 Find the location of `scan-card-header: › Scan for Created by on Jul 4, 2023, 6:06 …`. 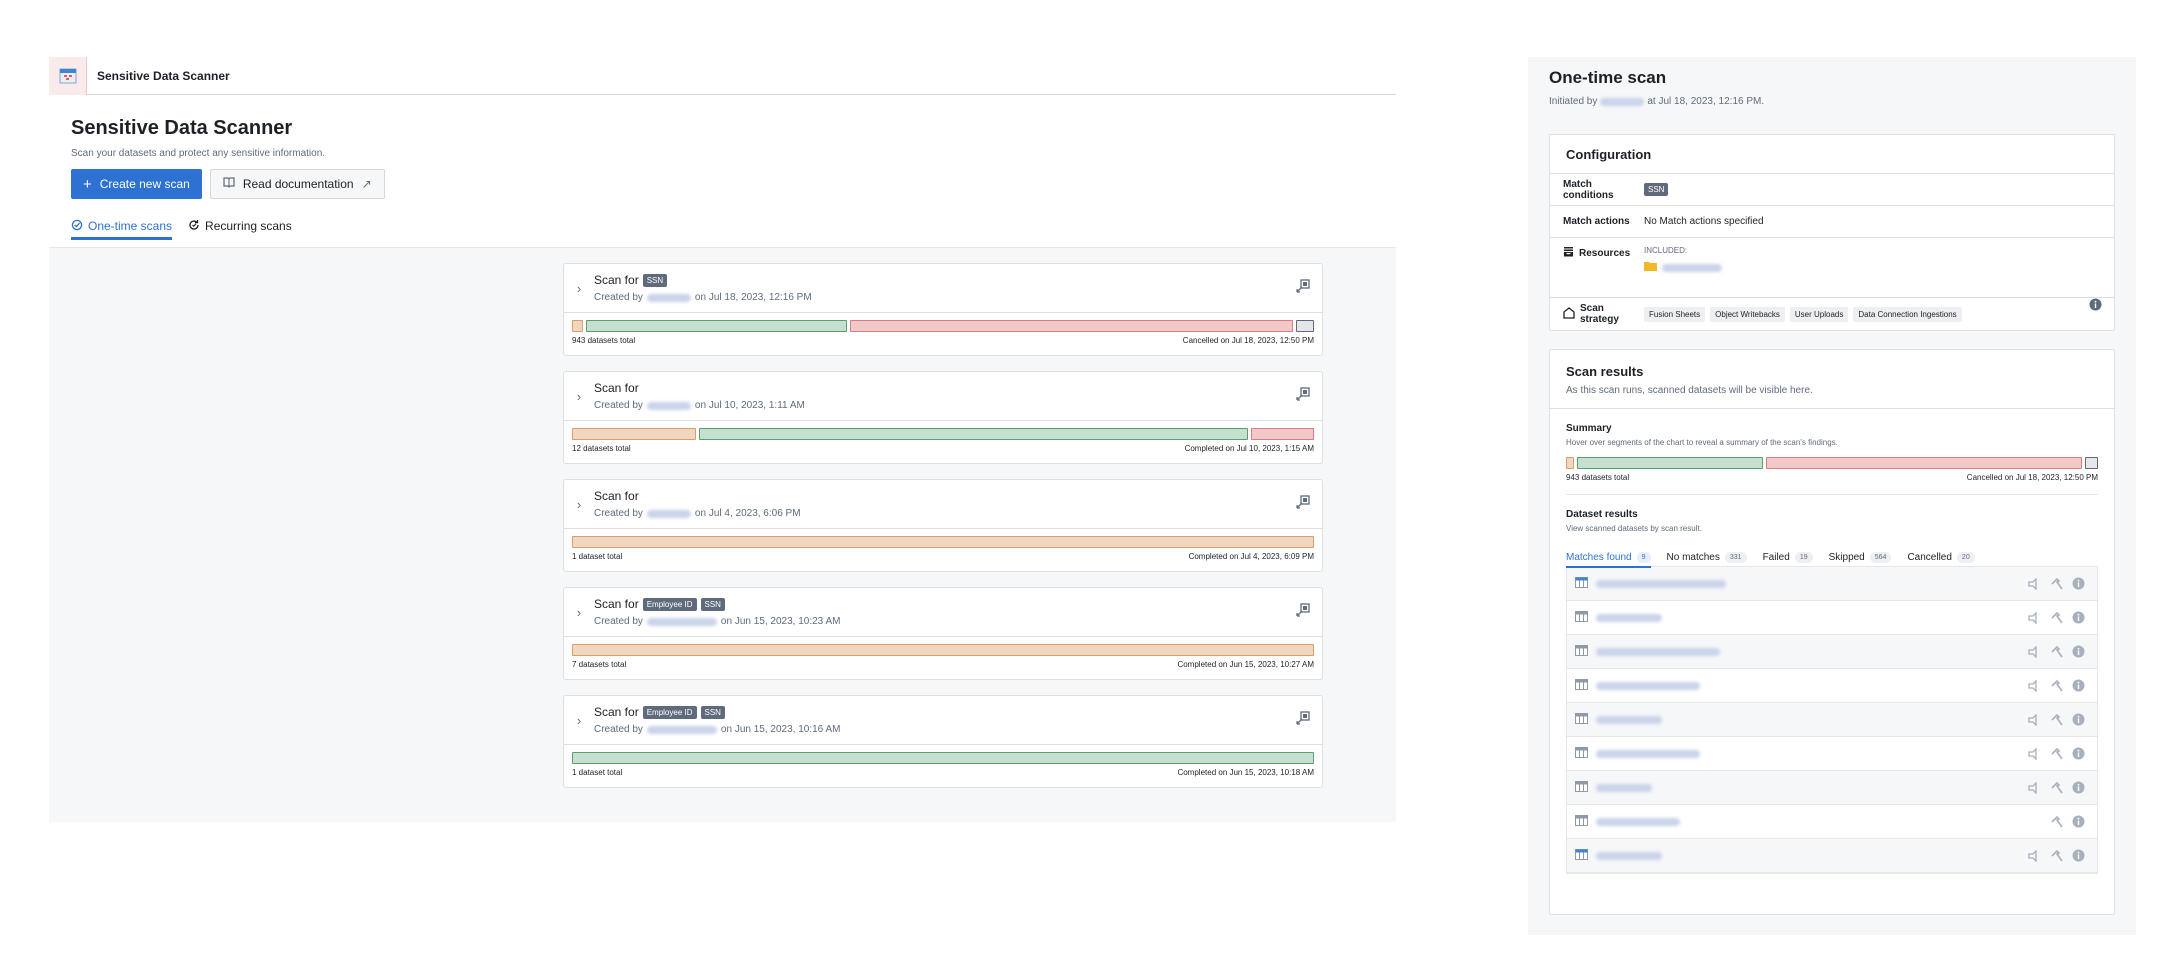

scan-card-header: › Scan for Created by on Jul 4, 2023, 6:06 … is located at coordinates (943, 504).